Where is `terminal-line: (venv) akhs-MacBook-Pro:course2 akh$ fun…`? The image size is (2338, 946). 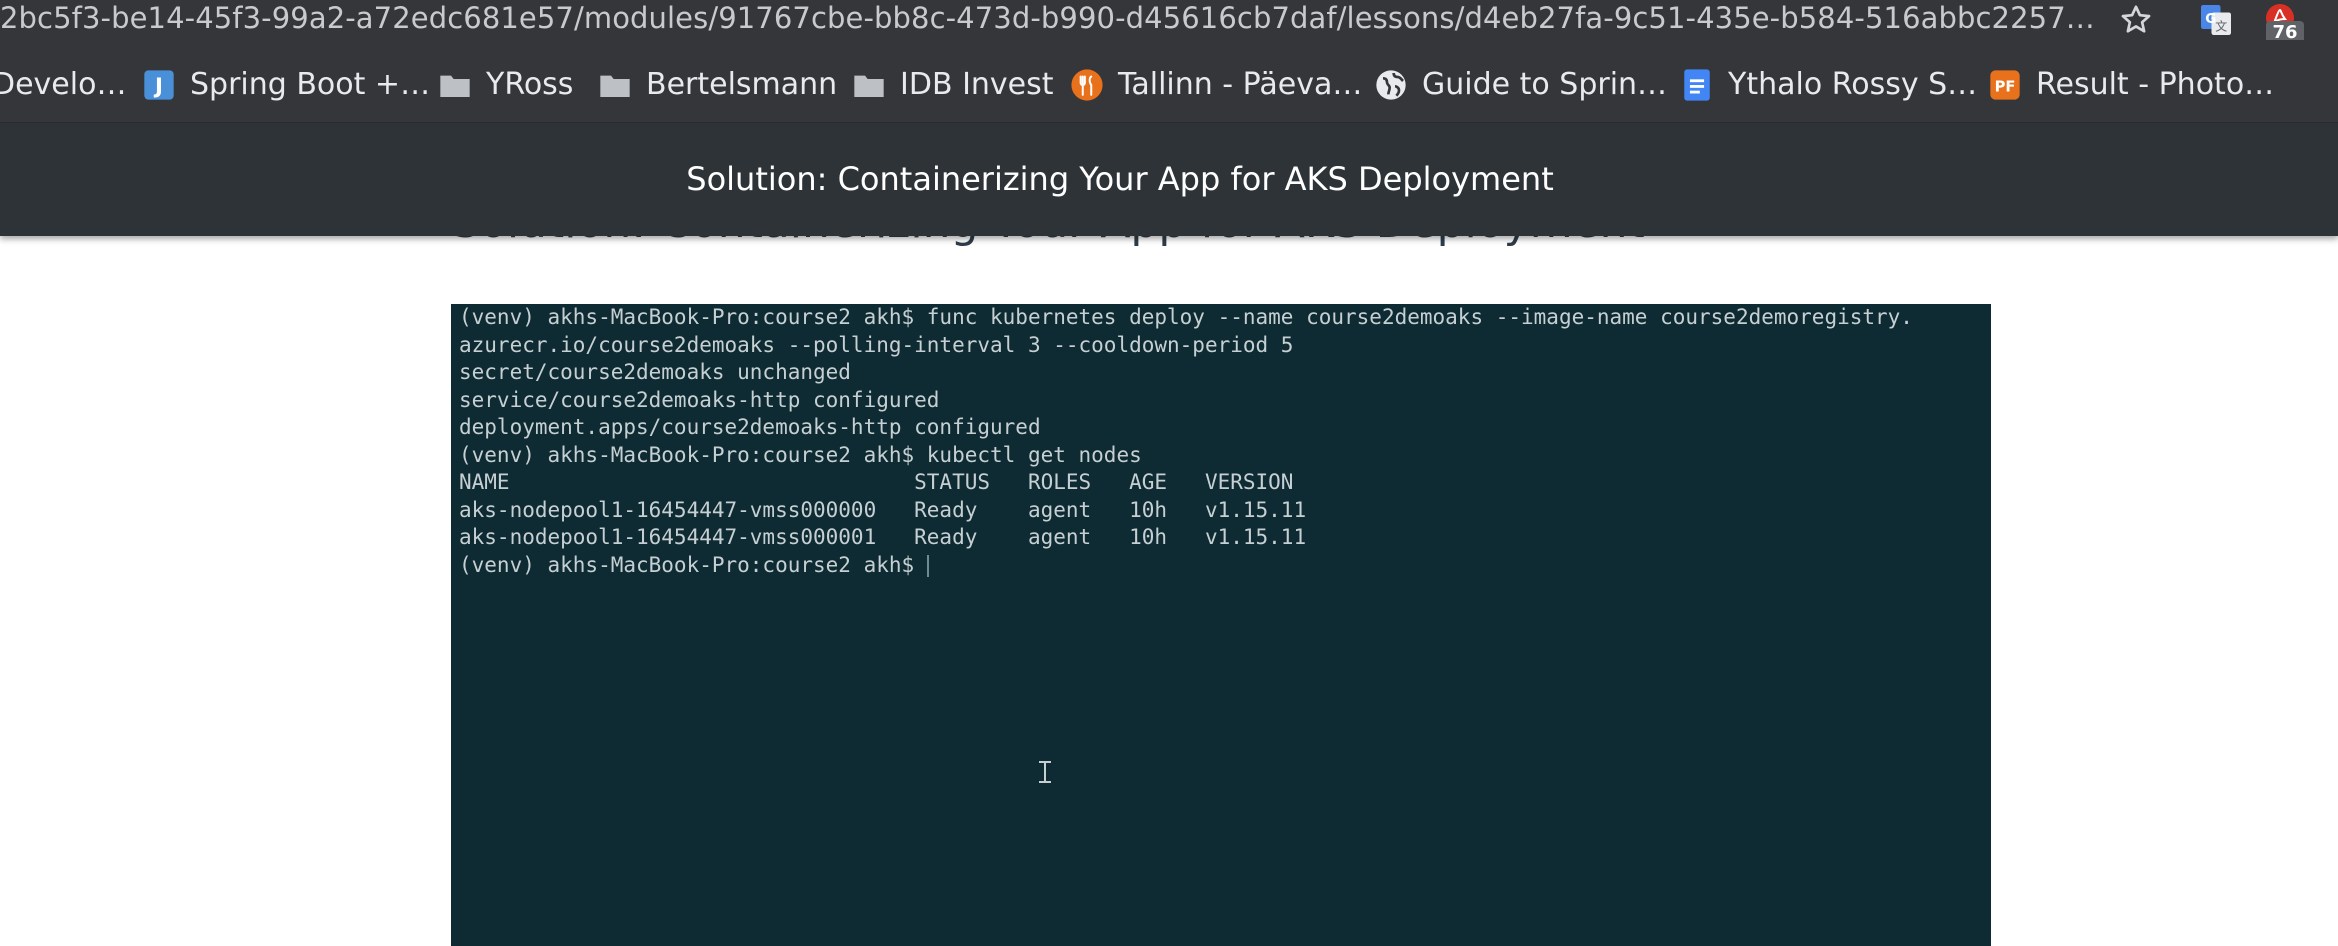
terminal-line: (venv) akhs-MacBook-Pro:course2 akh$ fun… is located at coordinates (1186, 317).